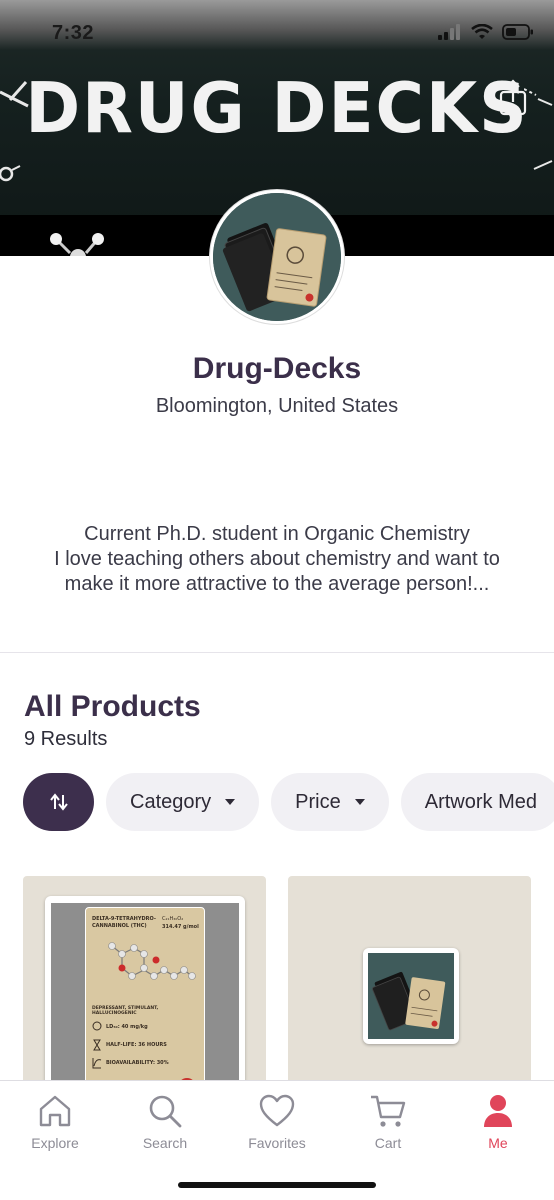  What do you see at coordinates (173, 919) in the screenshot?
I see `drug-card-formula: C₂₁H₃₀O₂` at bounding box center [173, 919].